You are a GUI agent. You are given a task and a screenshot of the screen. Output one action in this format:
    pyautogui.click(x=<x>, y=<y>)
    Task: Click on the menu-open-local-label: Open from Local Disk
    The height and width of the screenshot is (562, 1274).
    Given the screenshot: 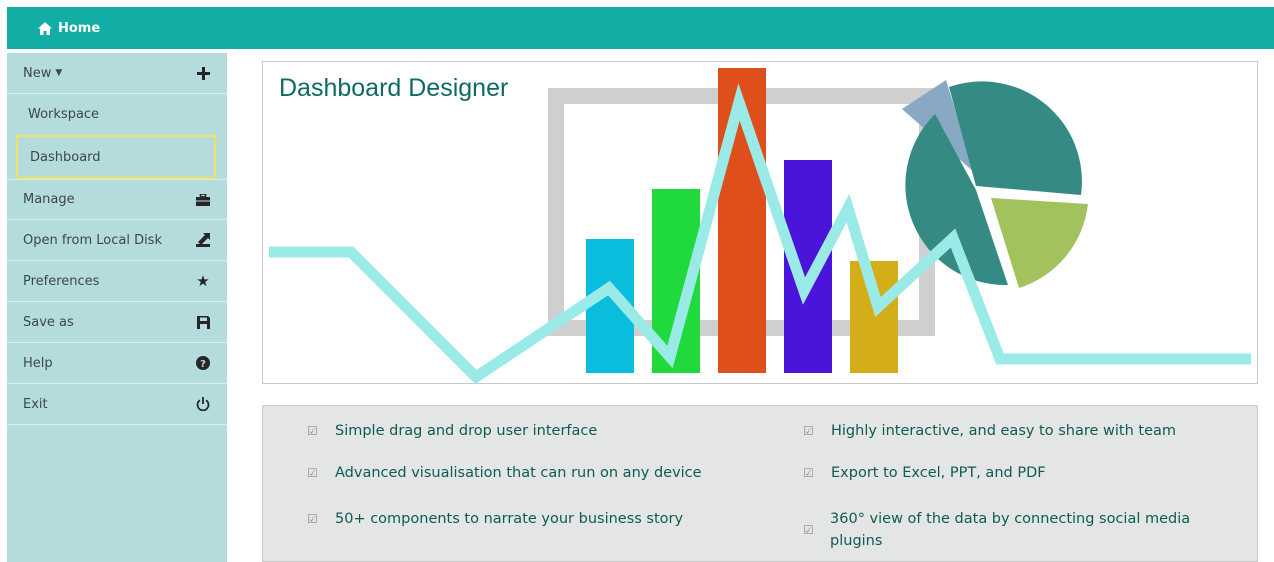 What is the action you would take?
    pyautogui.click(x=92, y=240)
    